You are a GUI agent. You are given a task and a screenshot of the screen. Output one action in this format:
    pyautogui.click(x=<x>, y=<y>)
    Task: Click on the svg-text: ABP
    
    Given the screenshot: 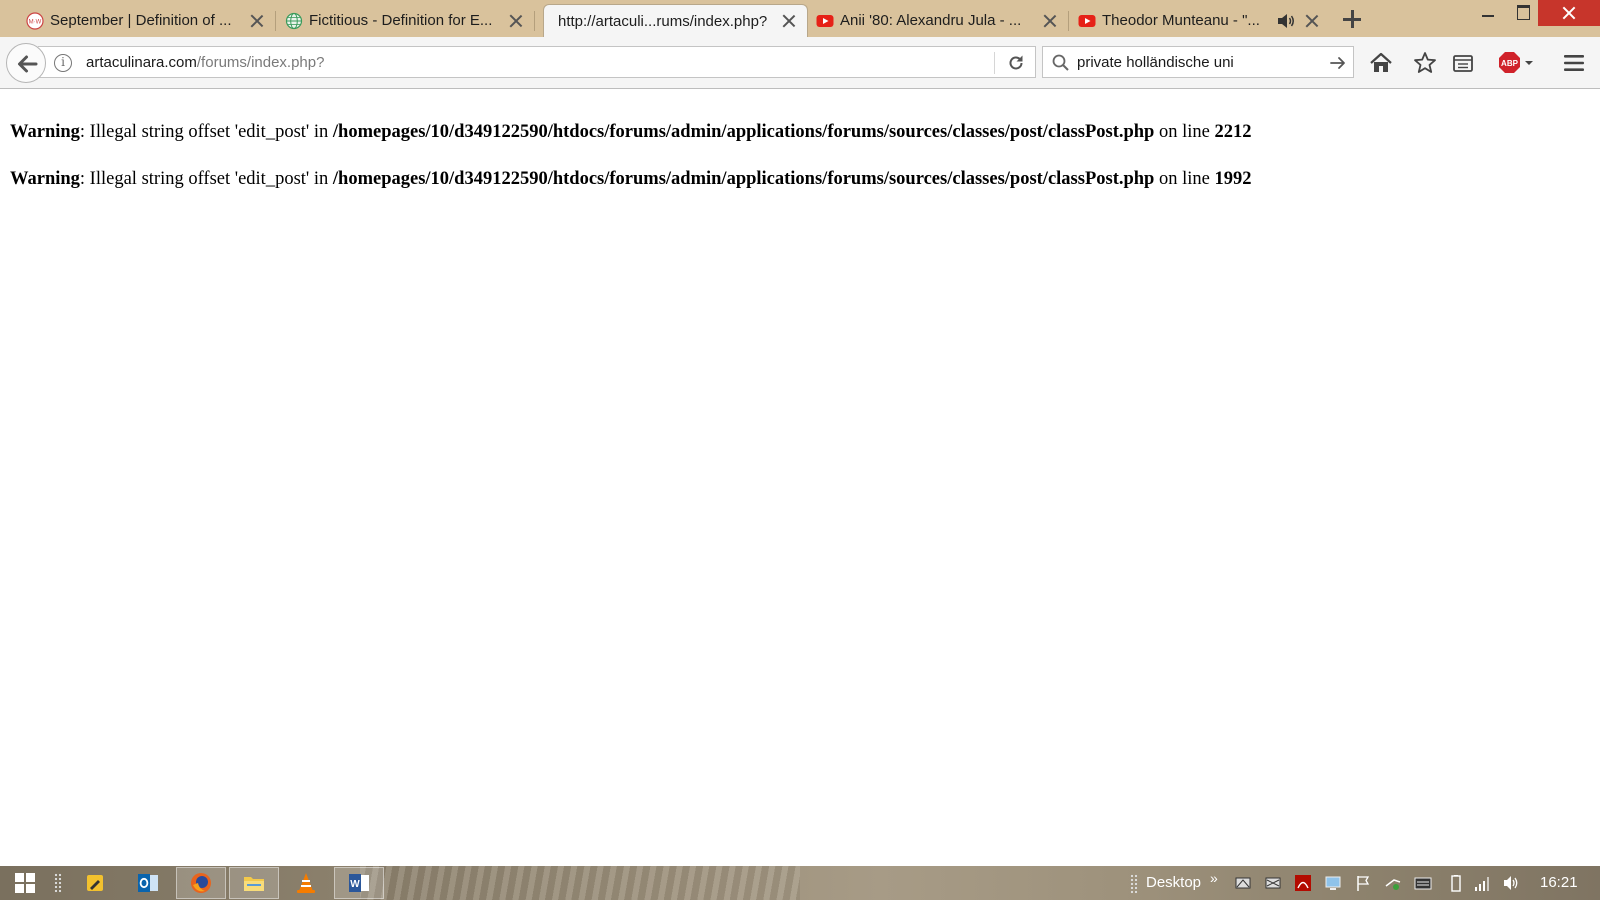 What is the action you would take?
    pyautogui.click(x=1510, y=63)
    